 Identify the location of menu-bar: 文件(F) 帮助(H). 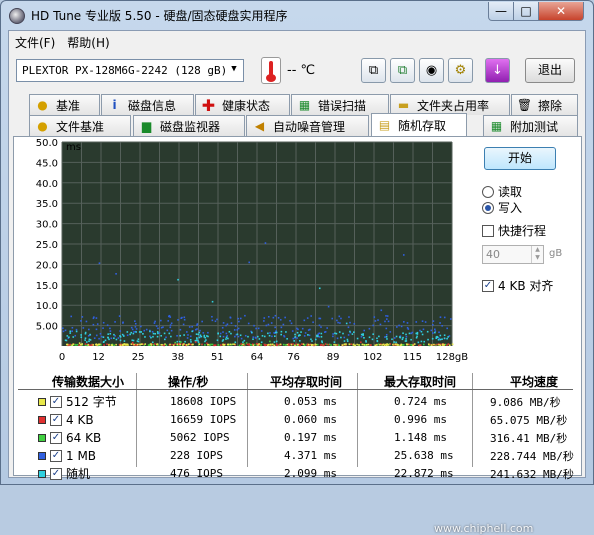
(297, 41).